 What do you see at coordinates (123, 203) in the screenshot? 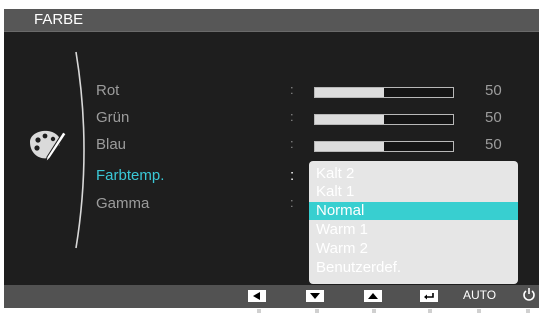
I see `menu-item-label: Gamma` at bounding box center [123, 203].